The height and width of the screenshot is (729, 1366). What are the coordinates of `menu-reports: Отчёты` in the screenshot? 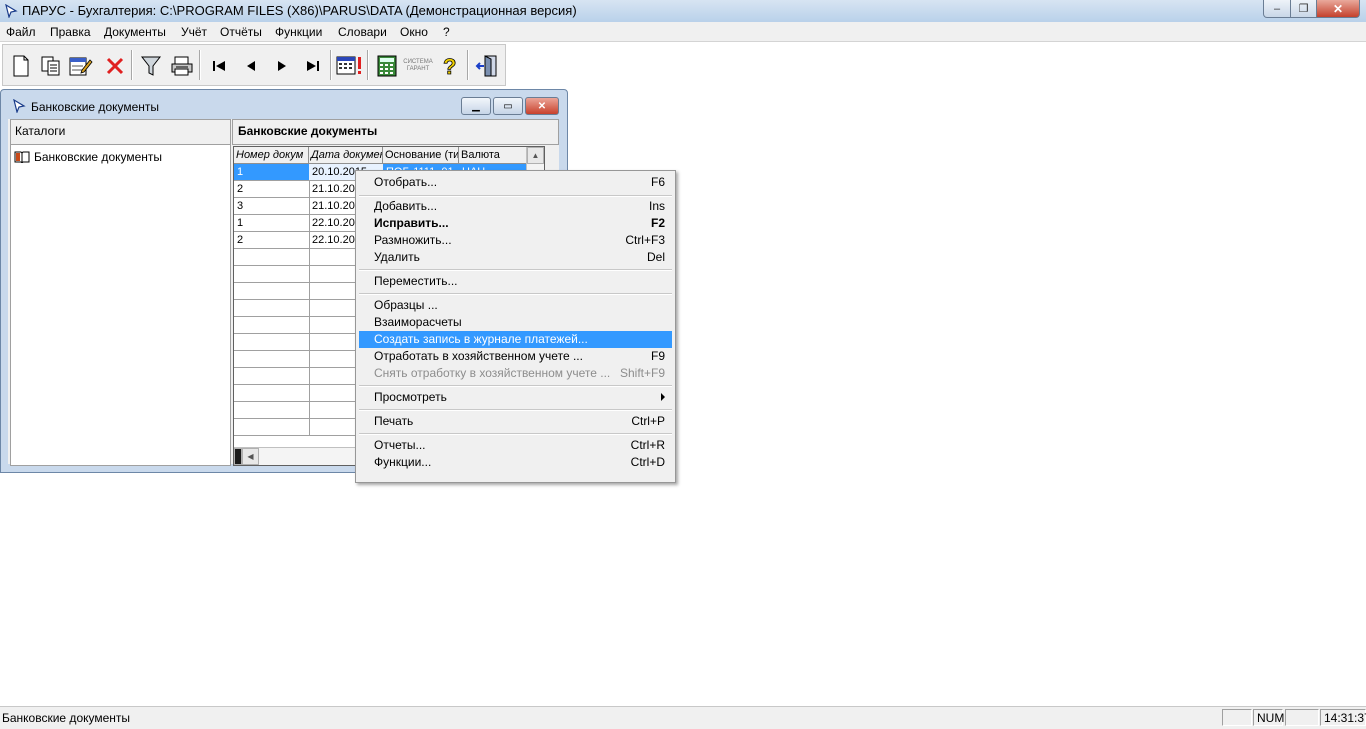 It's located at (241, 32).